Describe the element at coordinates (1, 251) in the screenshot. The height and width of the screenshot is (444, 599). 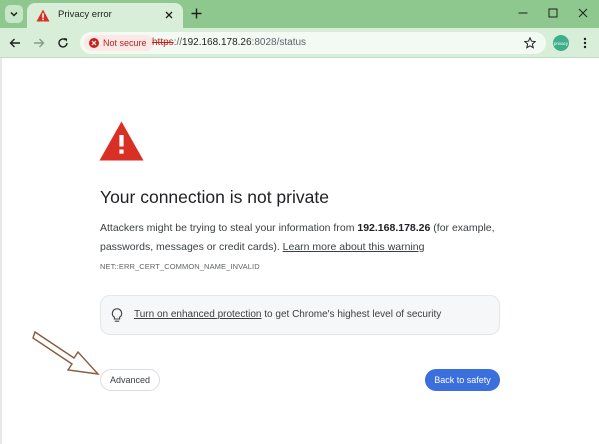
I see `page-left-edge` at that location.